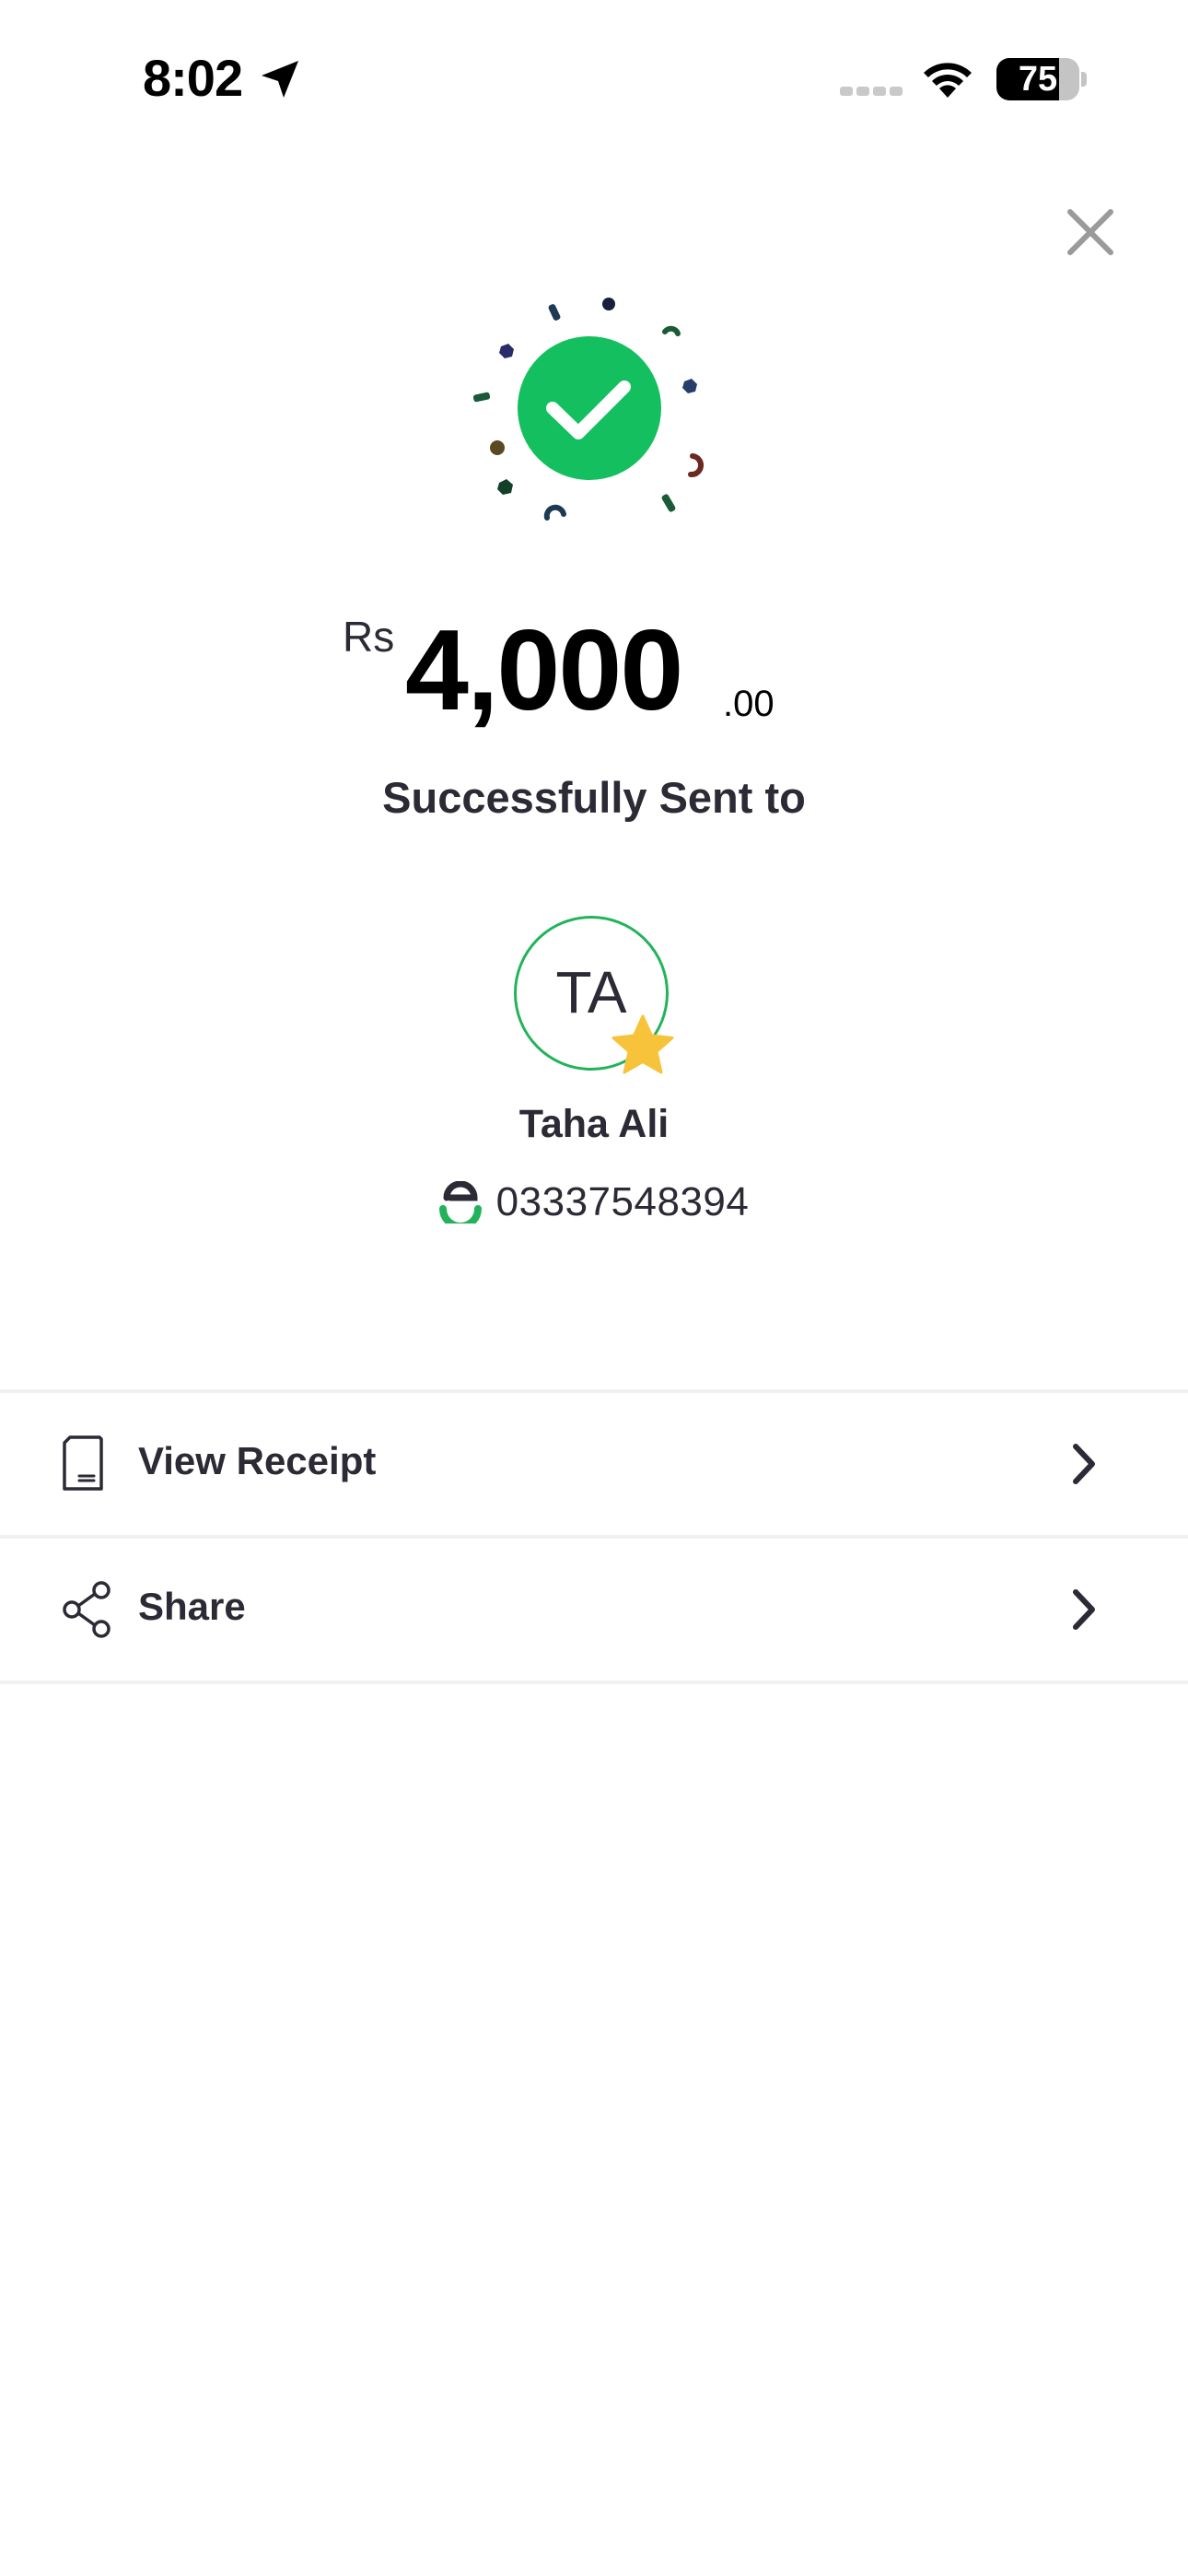  What do you see at coordinates (83, 1463) in the screenshot?
I see `receipt-icon` at bounding box center [83, 1463].